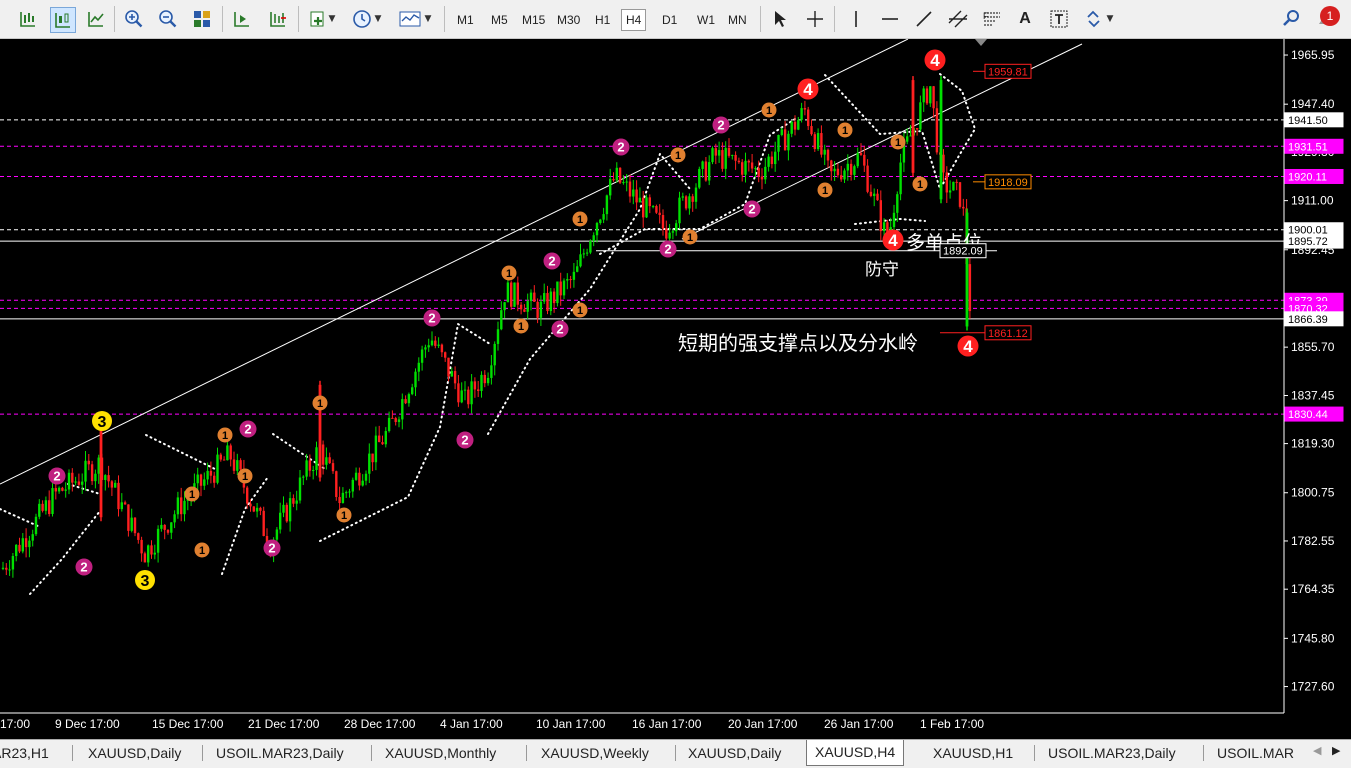 Image resolution: width=1351 pixels, height=768 pixels. Describe the element at coordinates (780, 19) in the screenshot. I see `cursor-arrow-icon` at that location.